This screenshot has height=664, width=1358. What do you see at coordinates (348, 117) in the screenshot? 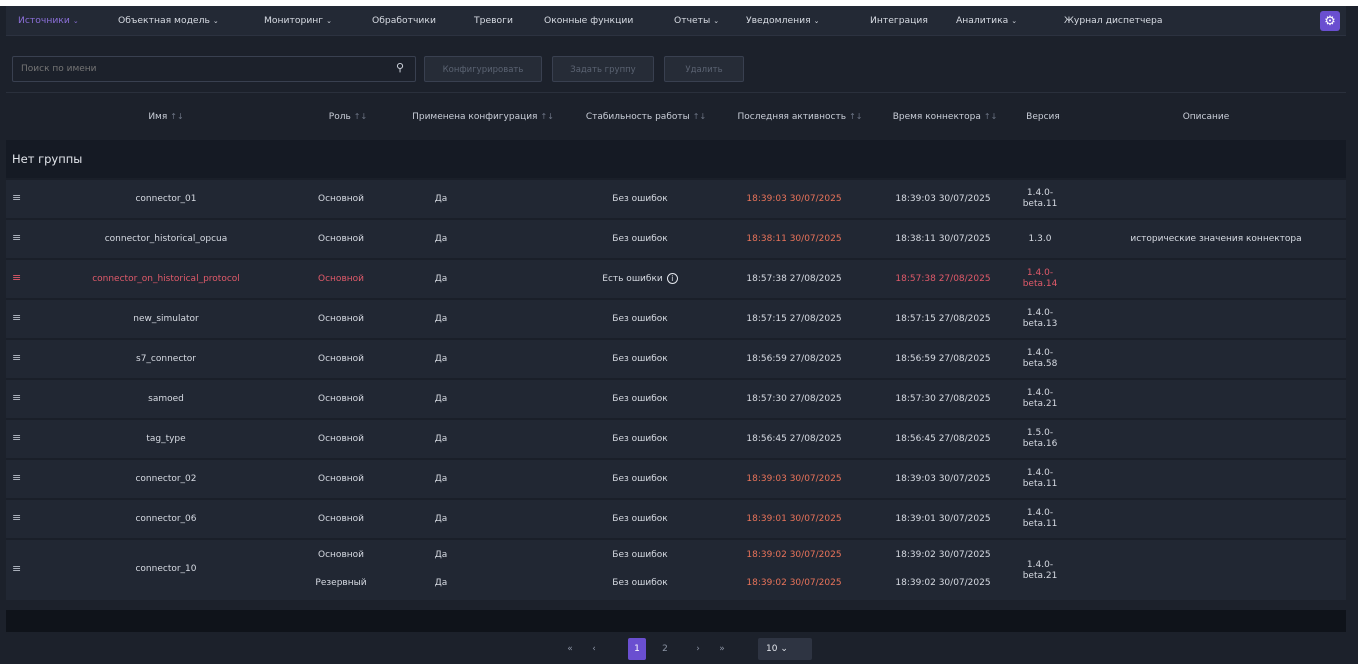
I see `column-header-role: Роль ↑↓` at bounding box center [348, 117].